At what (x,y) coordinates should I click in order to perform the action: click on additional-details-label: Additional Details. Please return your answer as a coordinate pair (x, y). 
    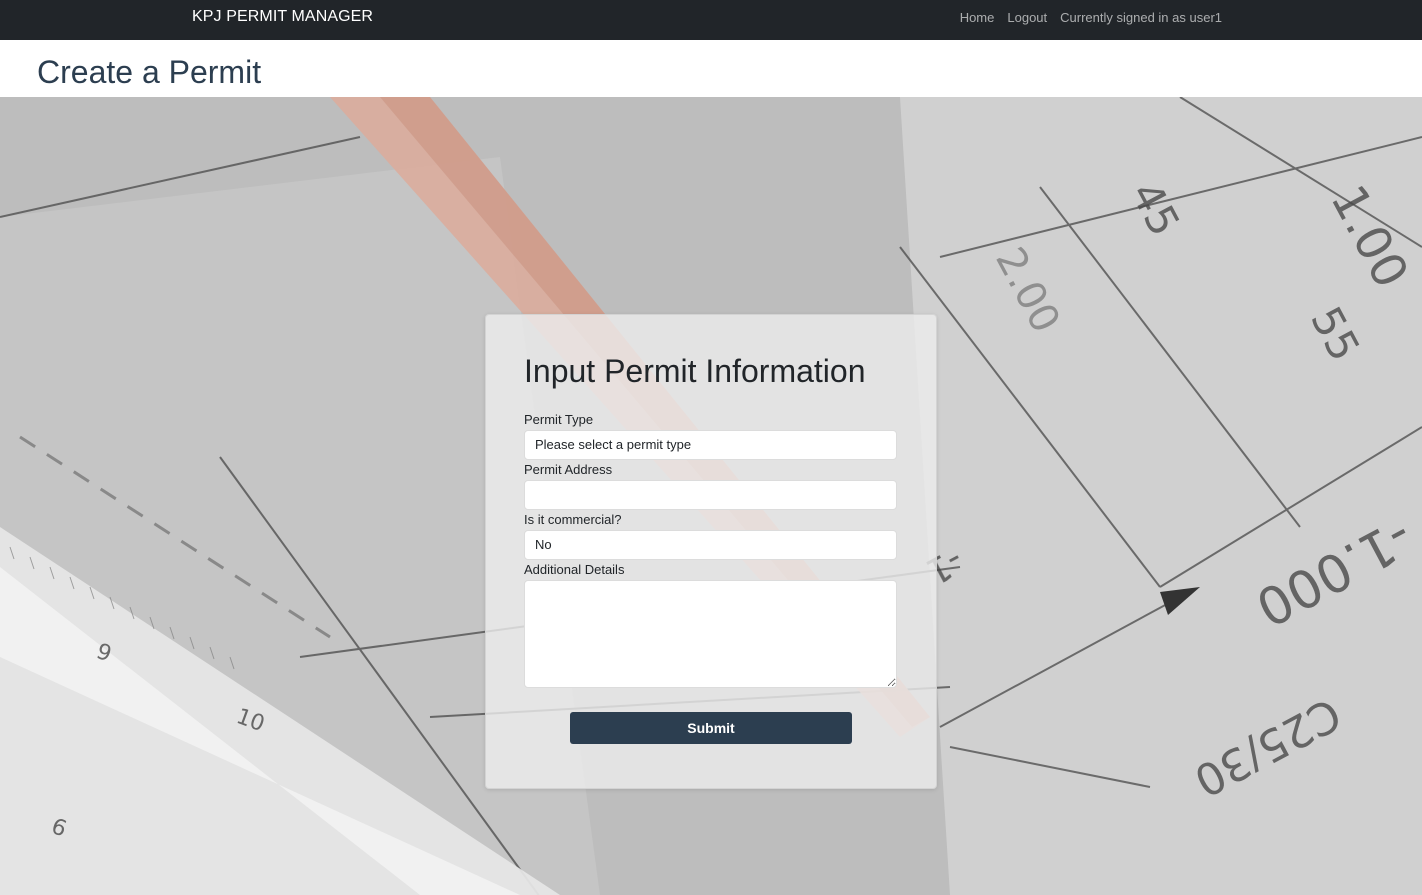
    Looking at the image, I should click on (574, 569).